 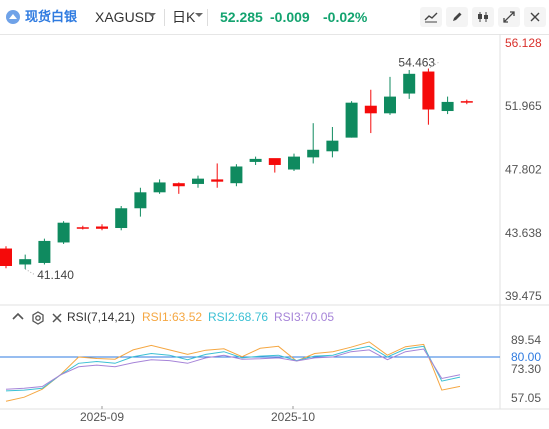 What do you see at coordinates (183, 17) in the screenshot?
I see `period-selector: 日K` at bounding box center [183, 17].